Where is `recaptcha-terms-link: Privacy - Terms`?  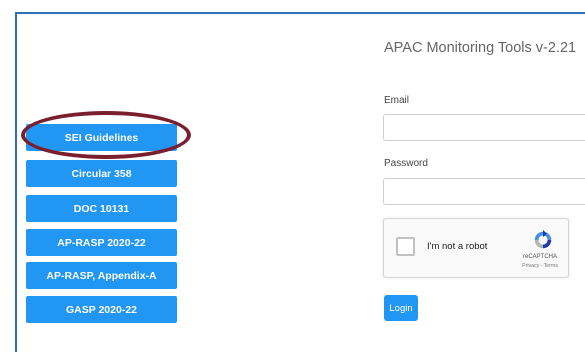
recaptcha-terms-link: Privacy - Terms is located at coordinates (540, 266).